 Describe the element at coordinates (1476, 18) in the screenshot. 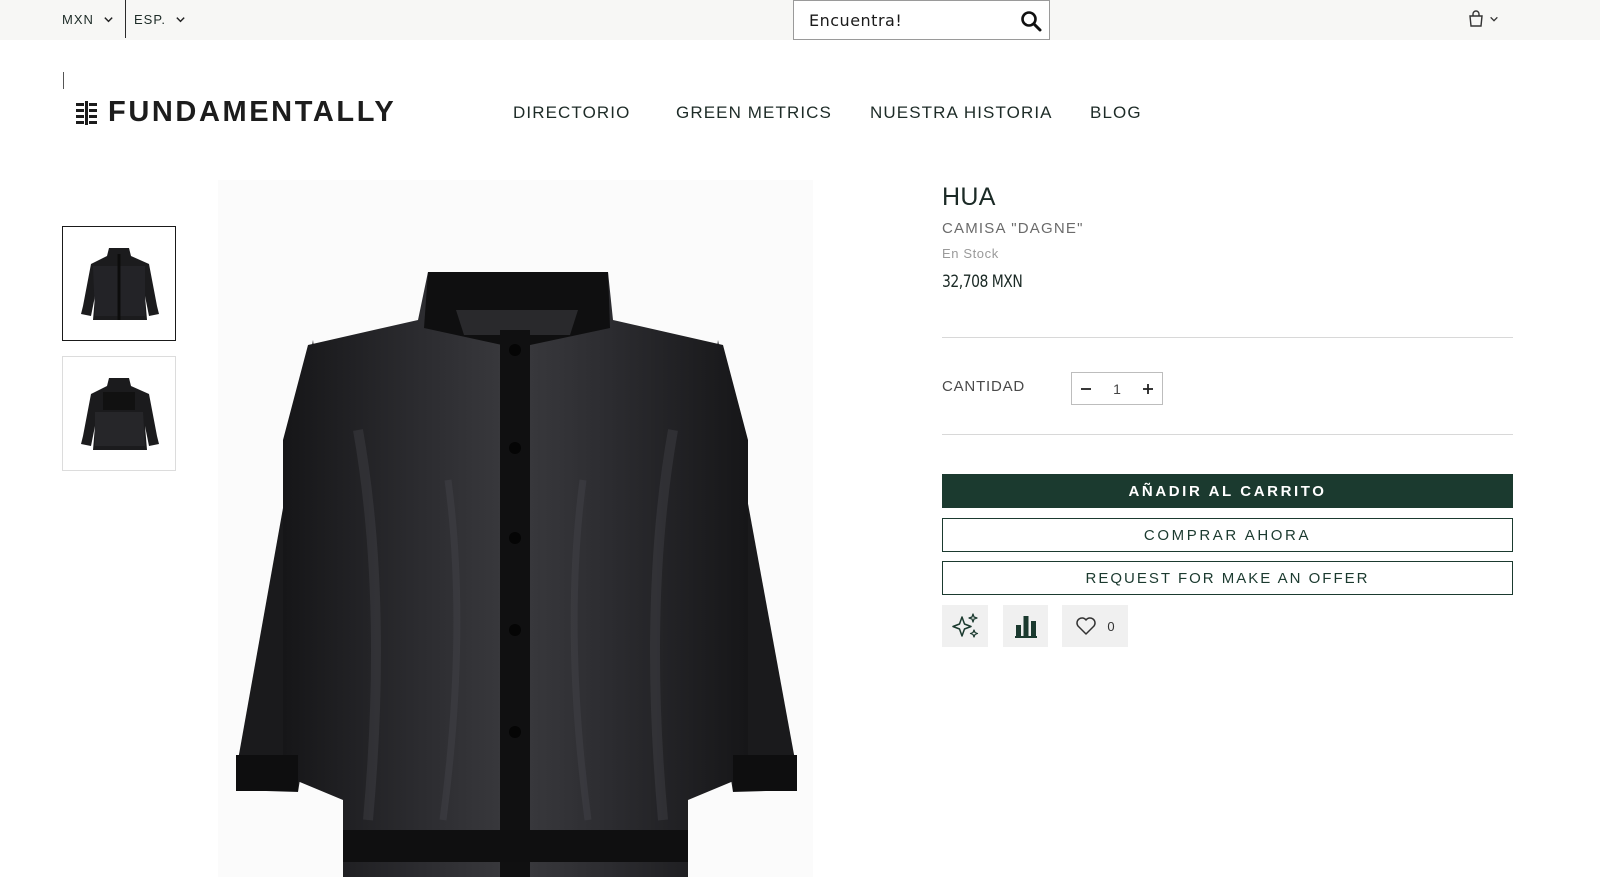

I see `shopping-bag-icon` at that location.